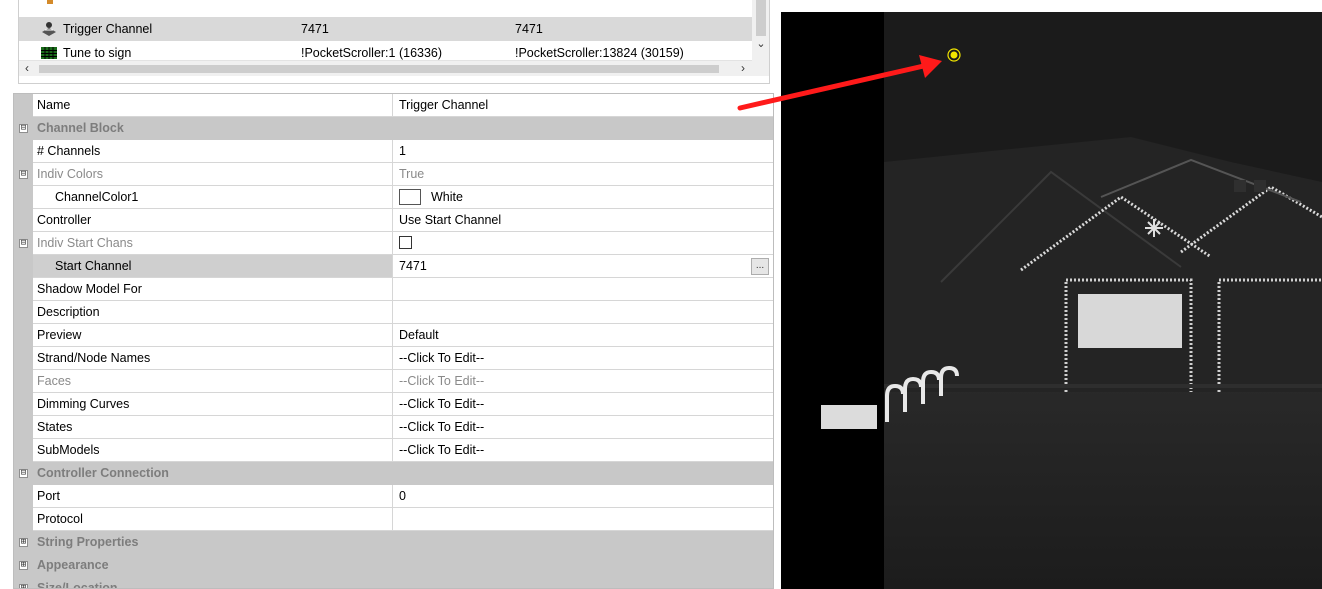 The height and width of the screenshot is (589, 1322). What do you see at coordinates (529, 29) in the screenshot?
I see `model-end-channel: 7471` at bounding box center [529, 29].